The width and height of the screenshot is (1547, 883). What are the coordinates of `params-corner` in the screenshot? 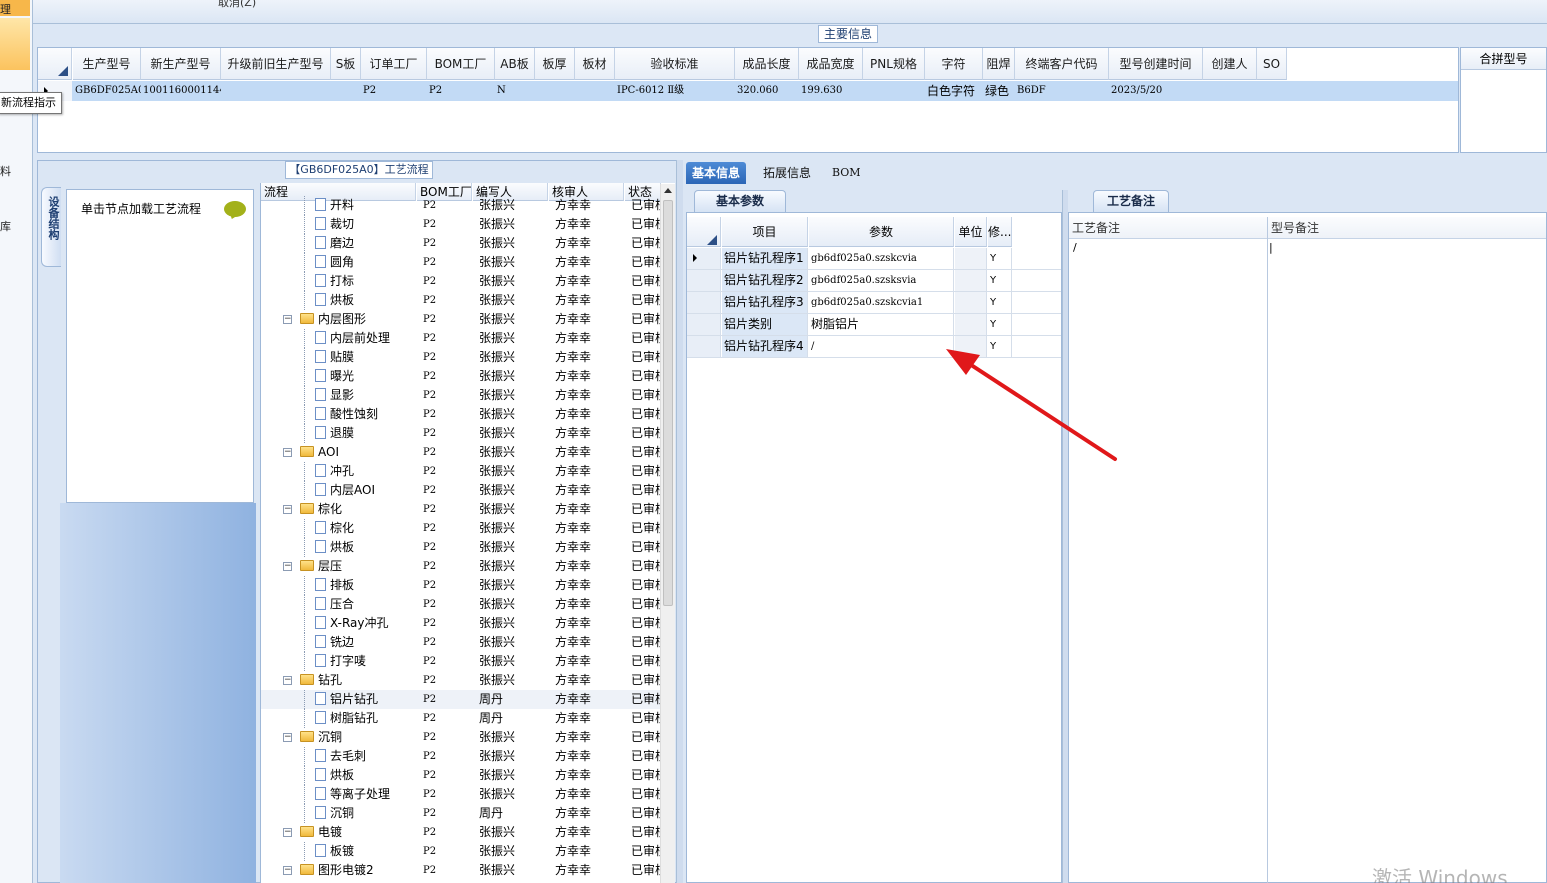 It's located at (704, 232).